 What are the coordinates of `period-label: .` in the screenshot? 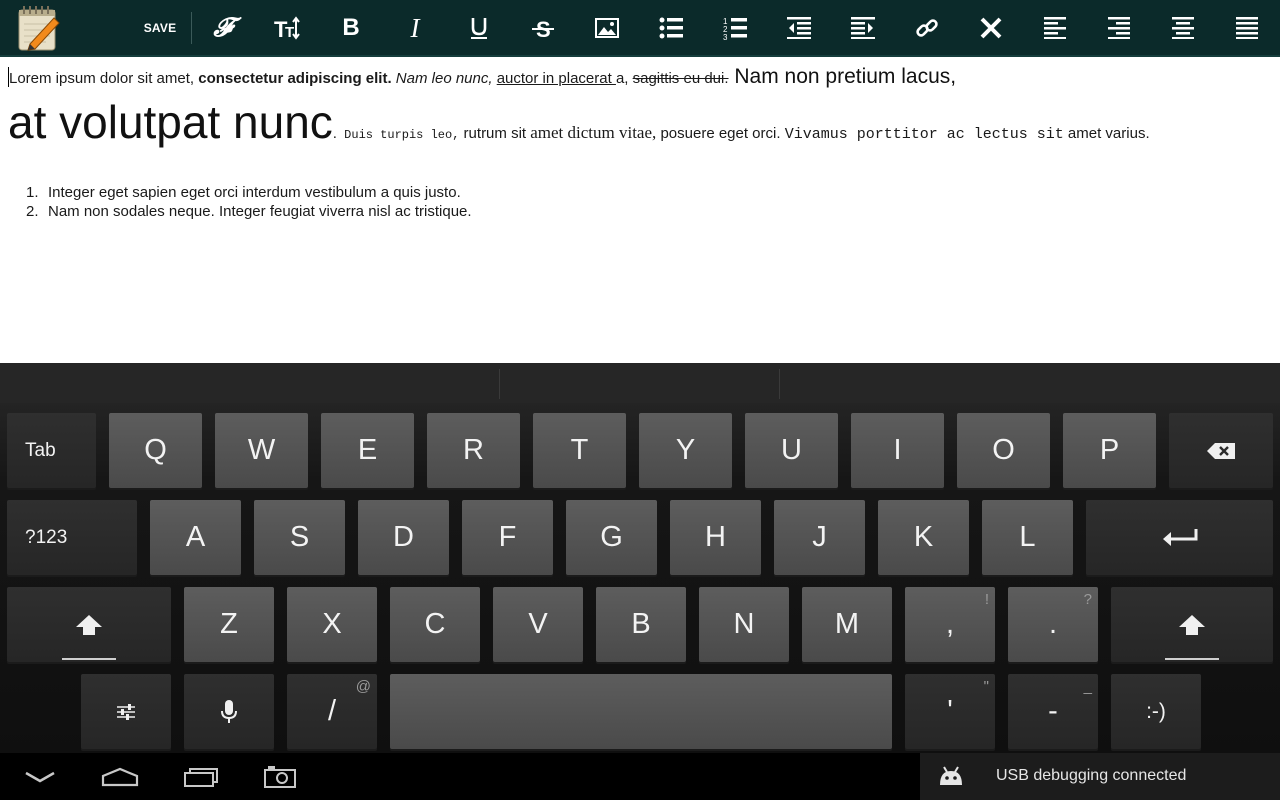 It's located at (1053, 624).